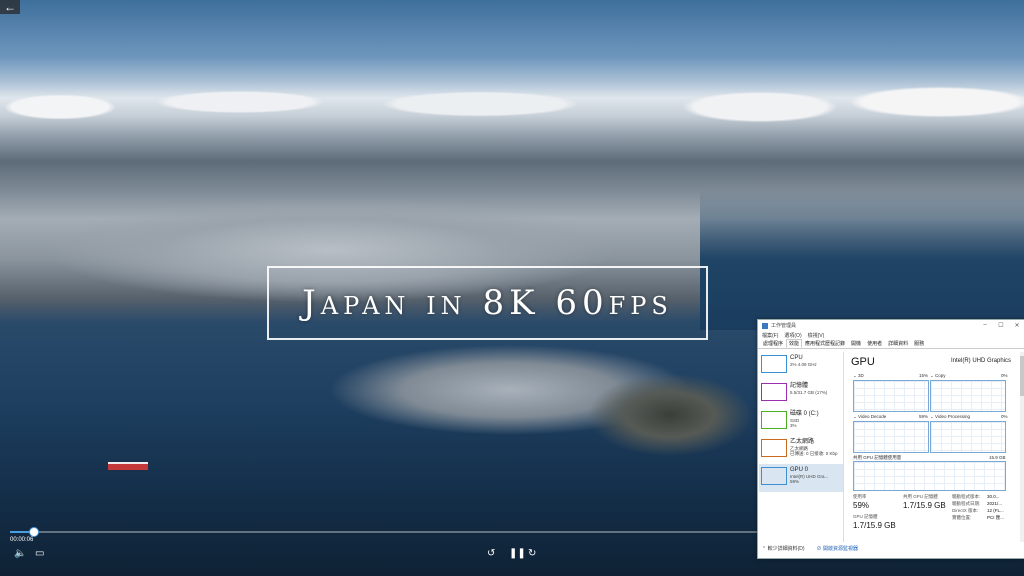 The width and height of the screenshot is (1024, 576). I want to click on tab-bar: 處理程序 效能 應用程式歷程記錄 開機 使用者 詳細資料 服務, so click(891, 344).